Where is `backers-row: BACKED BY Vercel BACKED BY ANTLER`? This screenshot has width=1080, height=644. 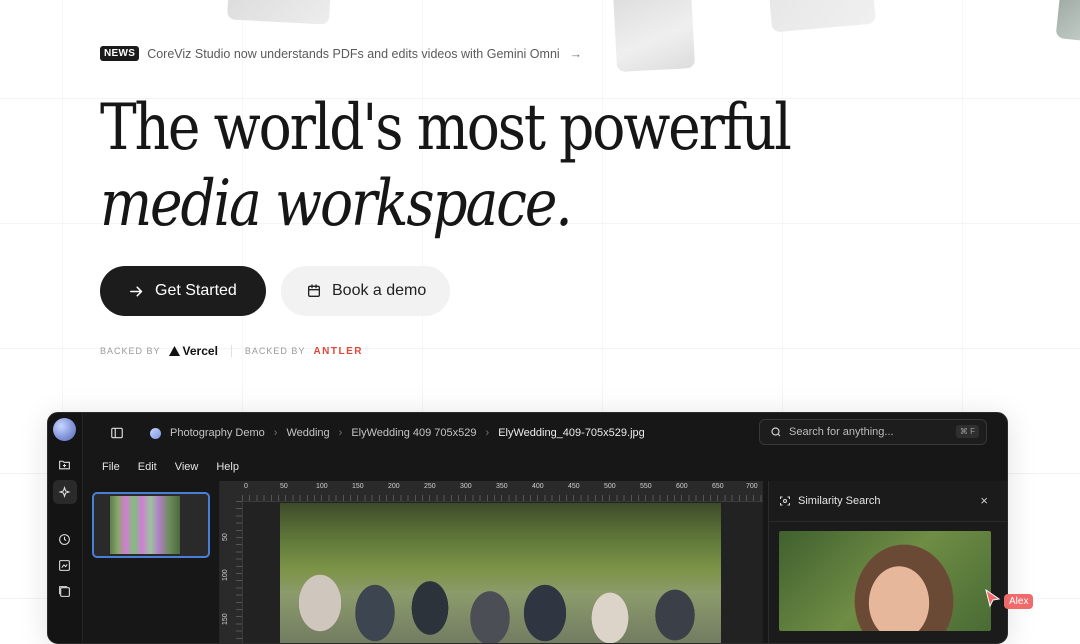
backers-row: BACKED BY Vercel BACKED BY ANTLER is located at coordinates (231, 351).